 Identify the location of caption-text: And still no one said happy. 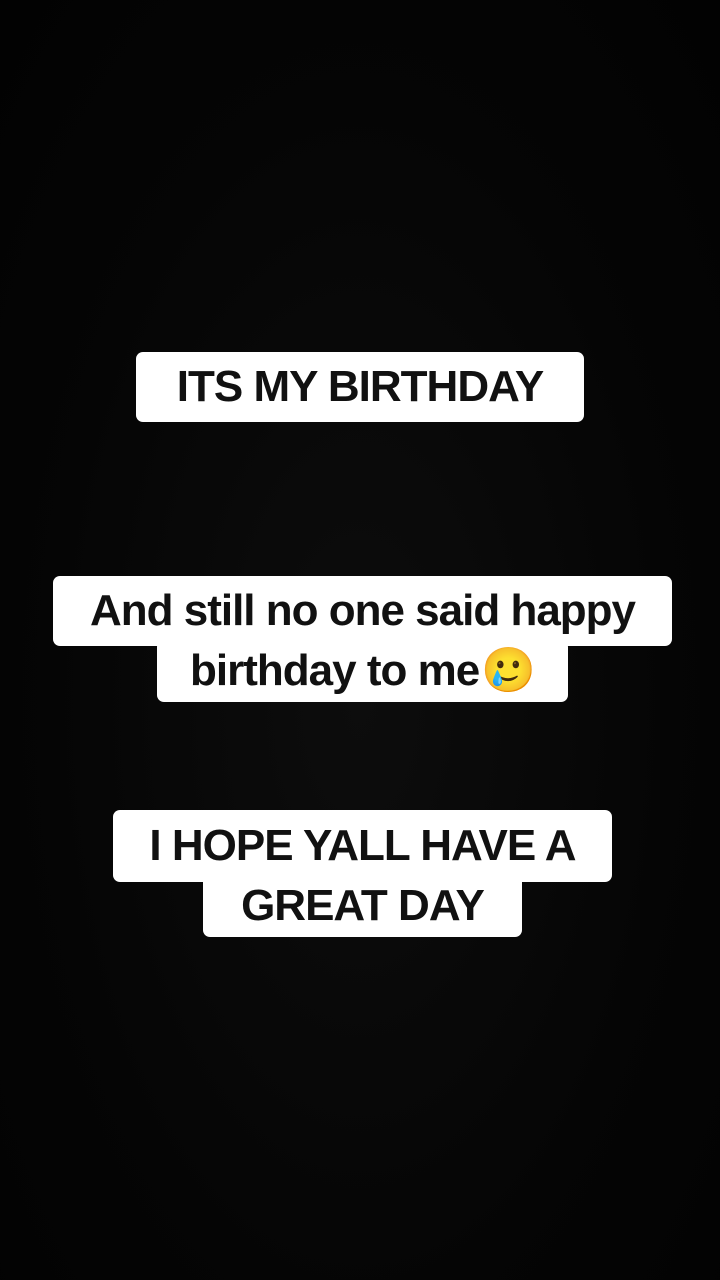
(362, 610).